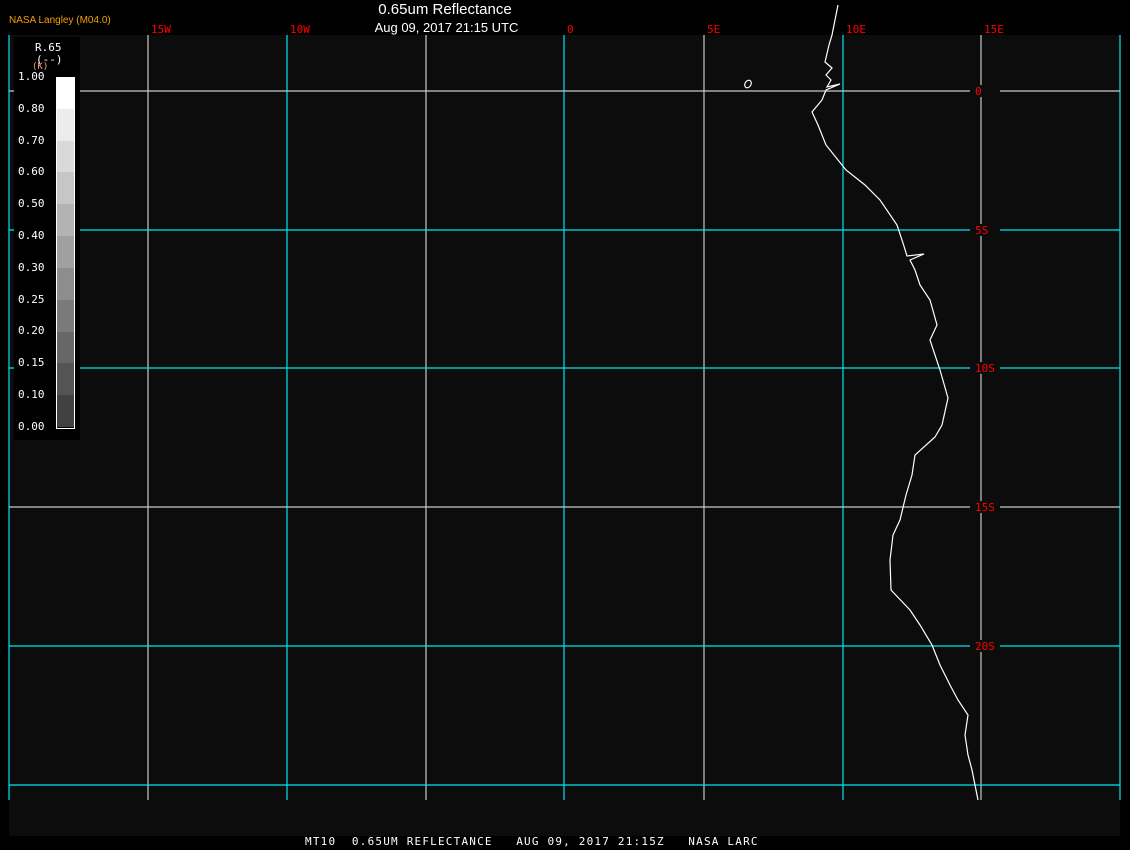  Describe the element at coordinates (985, 646) in the screenshot. I see `lat-label: 20S` at that location.